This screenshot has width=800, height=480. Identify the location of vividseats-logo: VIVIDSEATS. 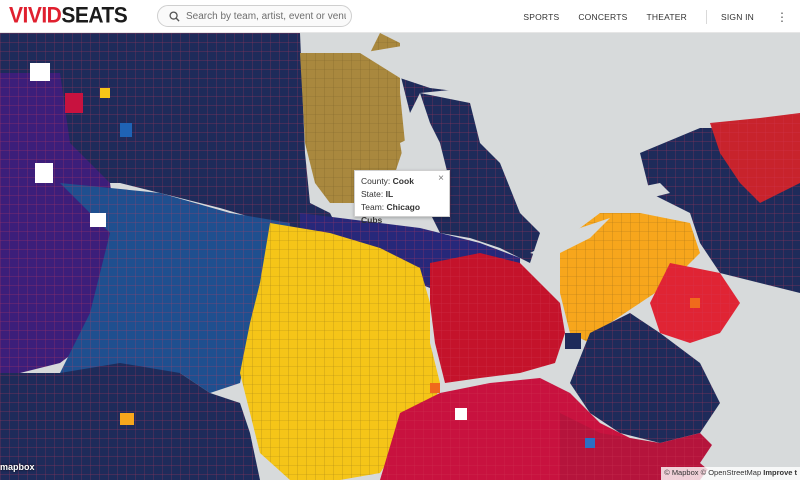
(68, 15).